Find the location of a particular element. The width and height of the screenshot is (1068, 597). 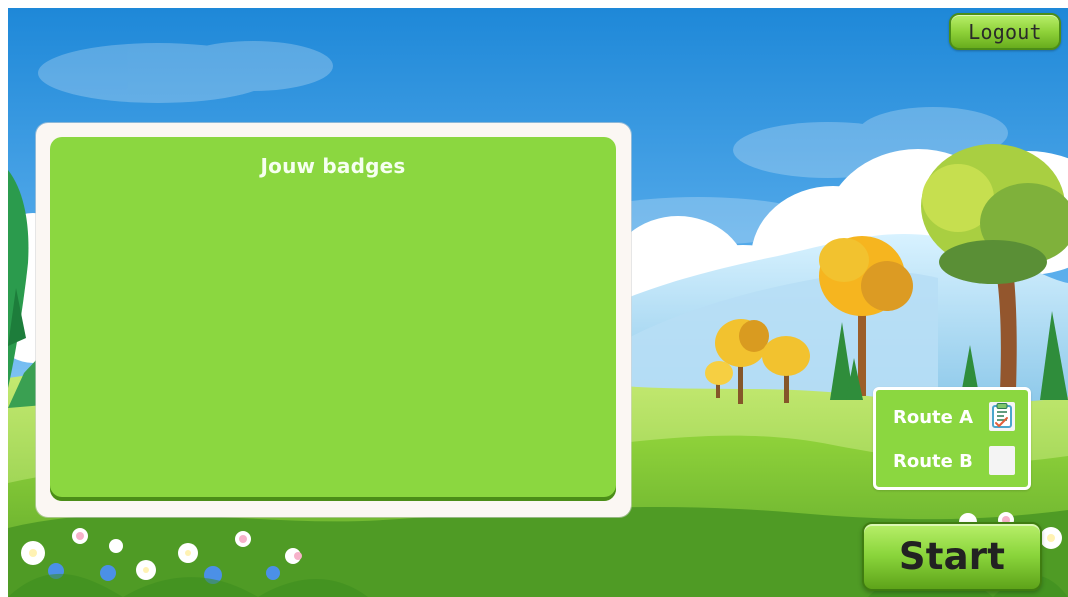

route-b-checkbox is located at coordinates (1002, 460).